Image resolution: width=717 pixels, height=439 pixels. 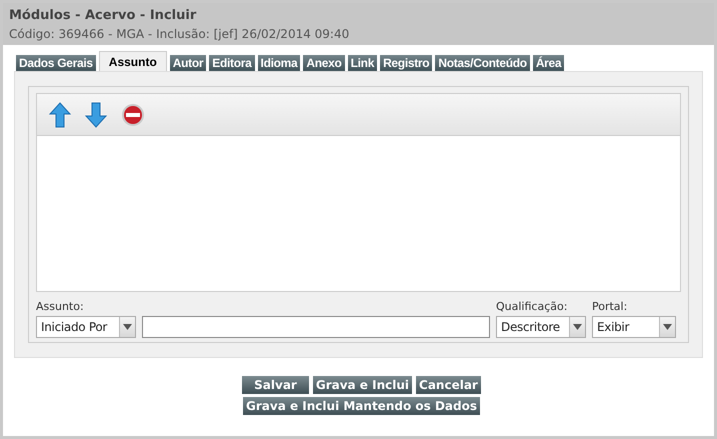 I want to click on subject-input, so click(x=316, y=327).